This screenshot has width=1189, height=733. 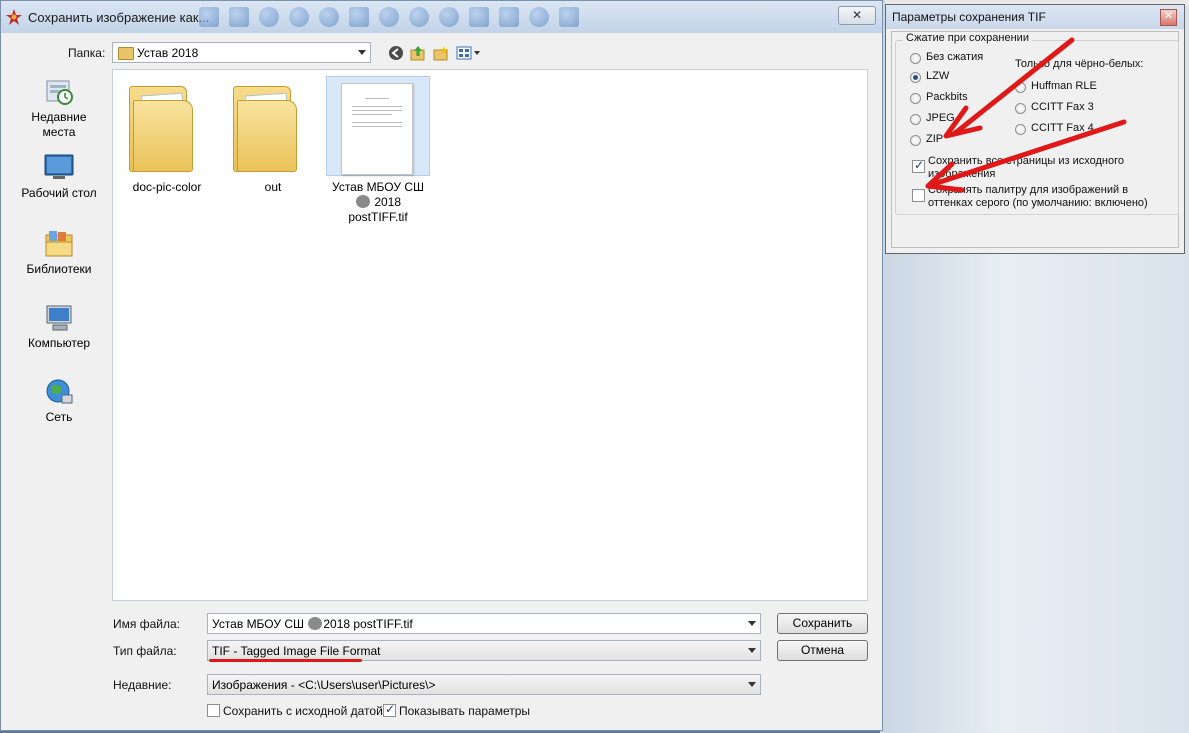 What do you see at coordinates (378, 187) in the screenshot?
I see `file-name-part: Устав МБОУ СШ` at bounding box center [378, 187].